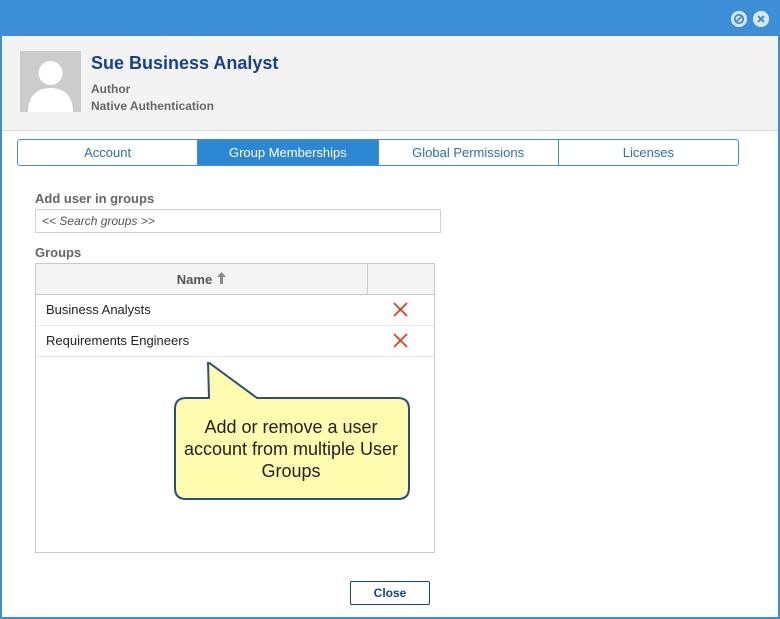 Image resolution: width=780 pixels, height=619 pixels. I want to click on add-user-label: Add user in groups, so click(95, 198).